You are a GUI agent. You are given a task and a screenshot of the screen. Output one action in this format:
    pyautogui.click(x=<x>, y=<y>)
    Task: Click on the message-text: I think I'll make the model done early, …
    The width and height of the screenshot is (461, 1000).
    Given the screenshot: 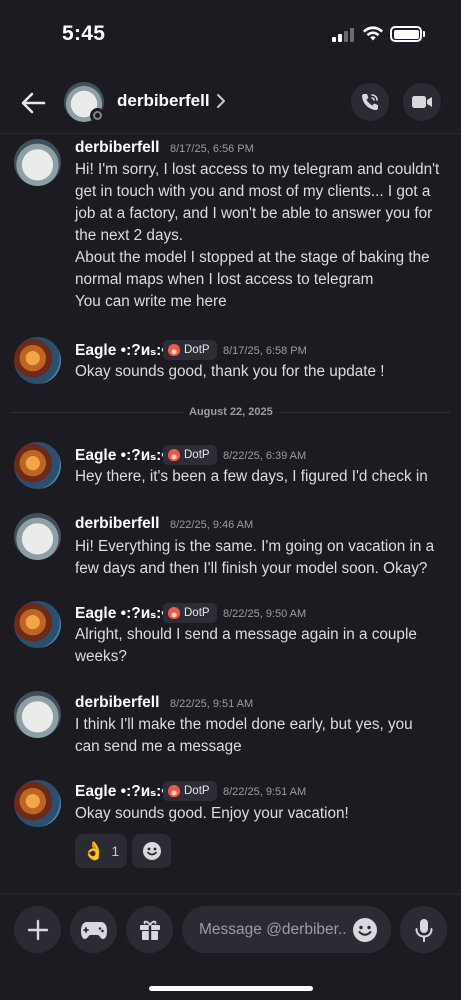 What is the action you would take?
    pyautogui.click(x=244, y=735)
    